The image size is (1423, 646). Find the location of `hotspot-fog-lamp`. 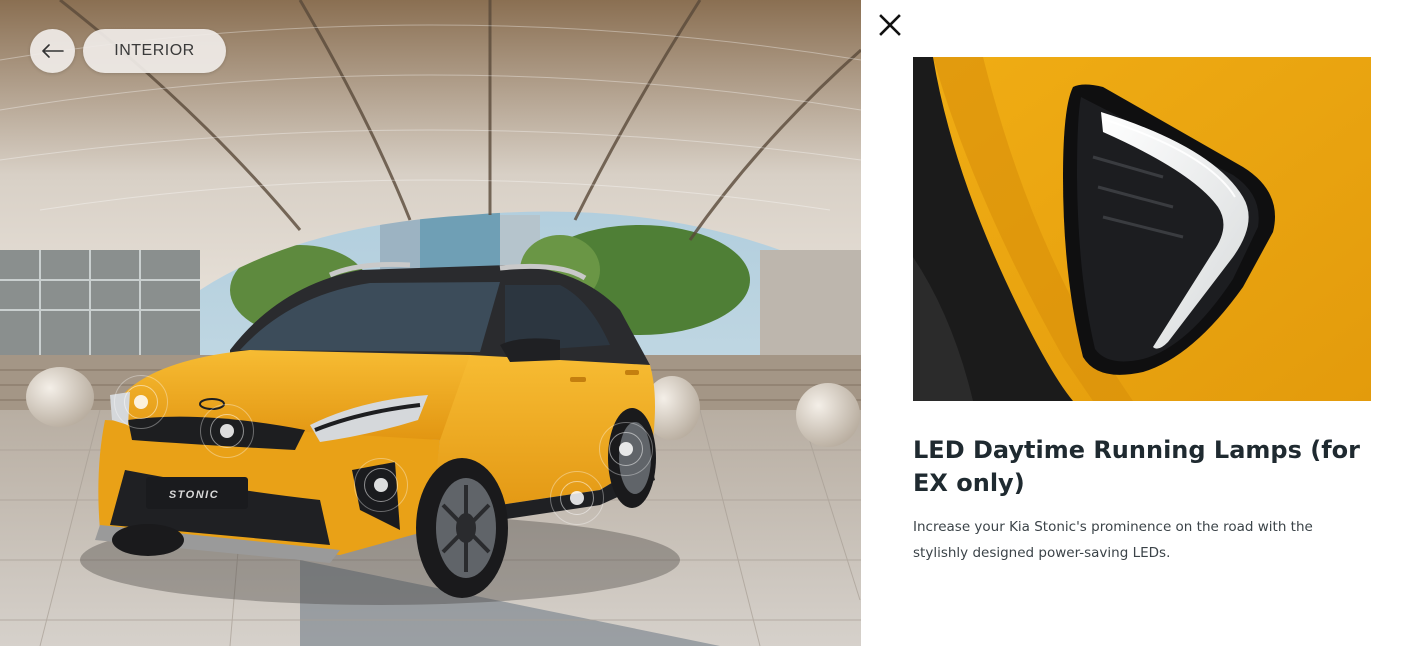

hotspot-fog-lamp is located at coordinates (381, 485).